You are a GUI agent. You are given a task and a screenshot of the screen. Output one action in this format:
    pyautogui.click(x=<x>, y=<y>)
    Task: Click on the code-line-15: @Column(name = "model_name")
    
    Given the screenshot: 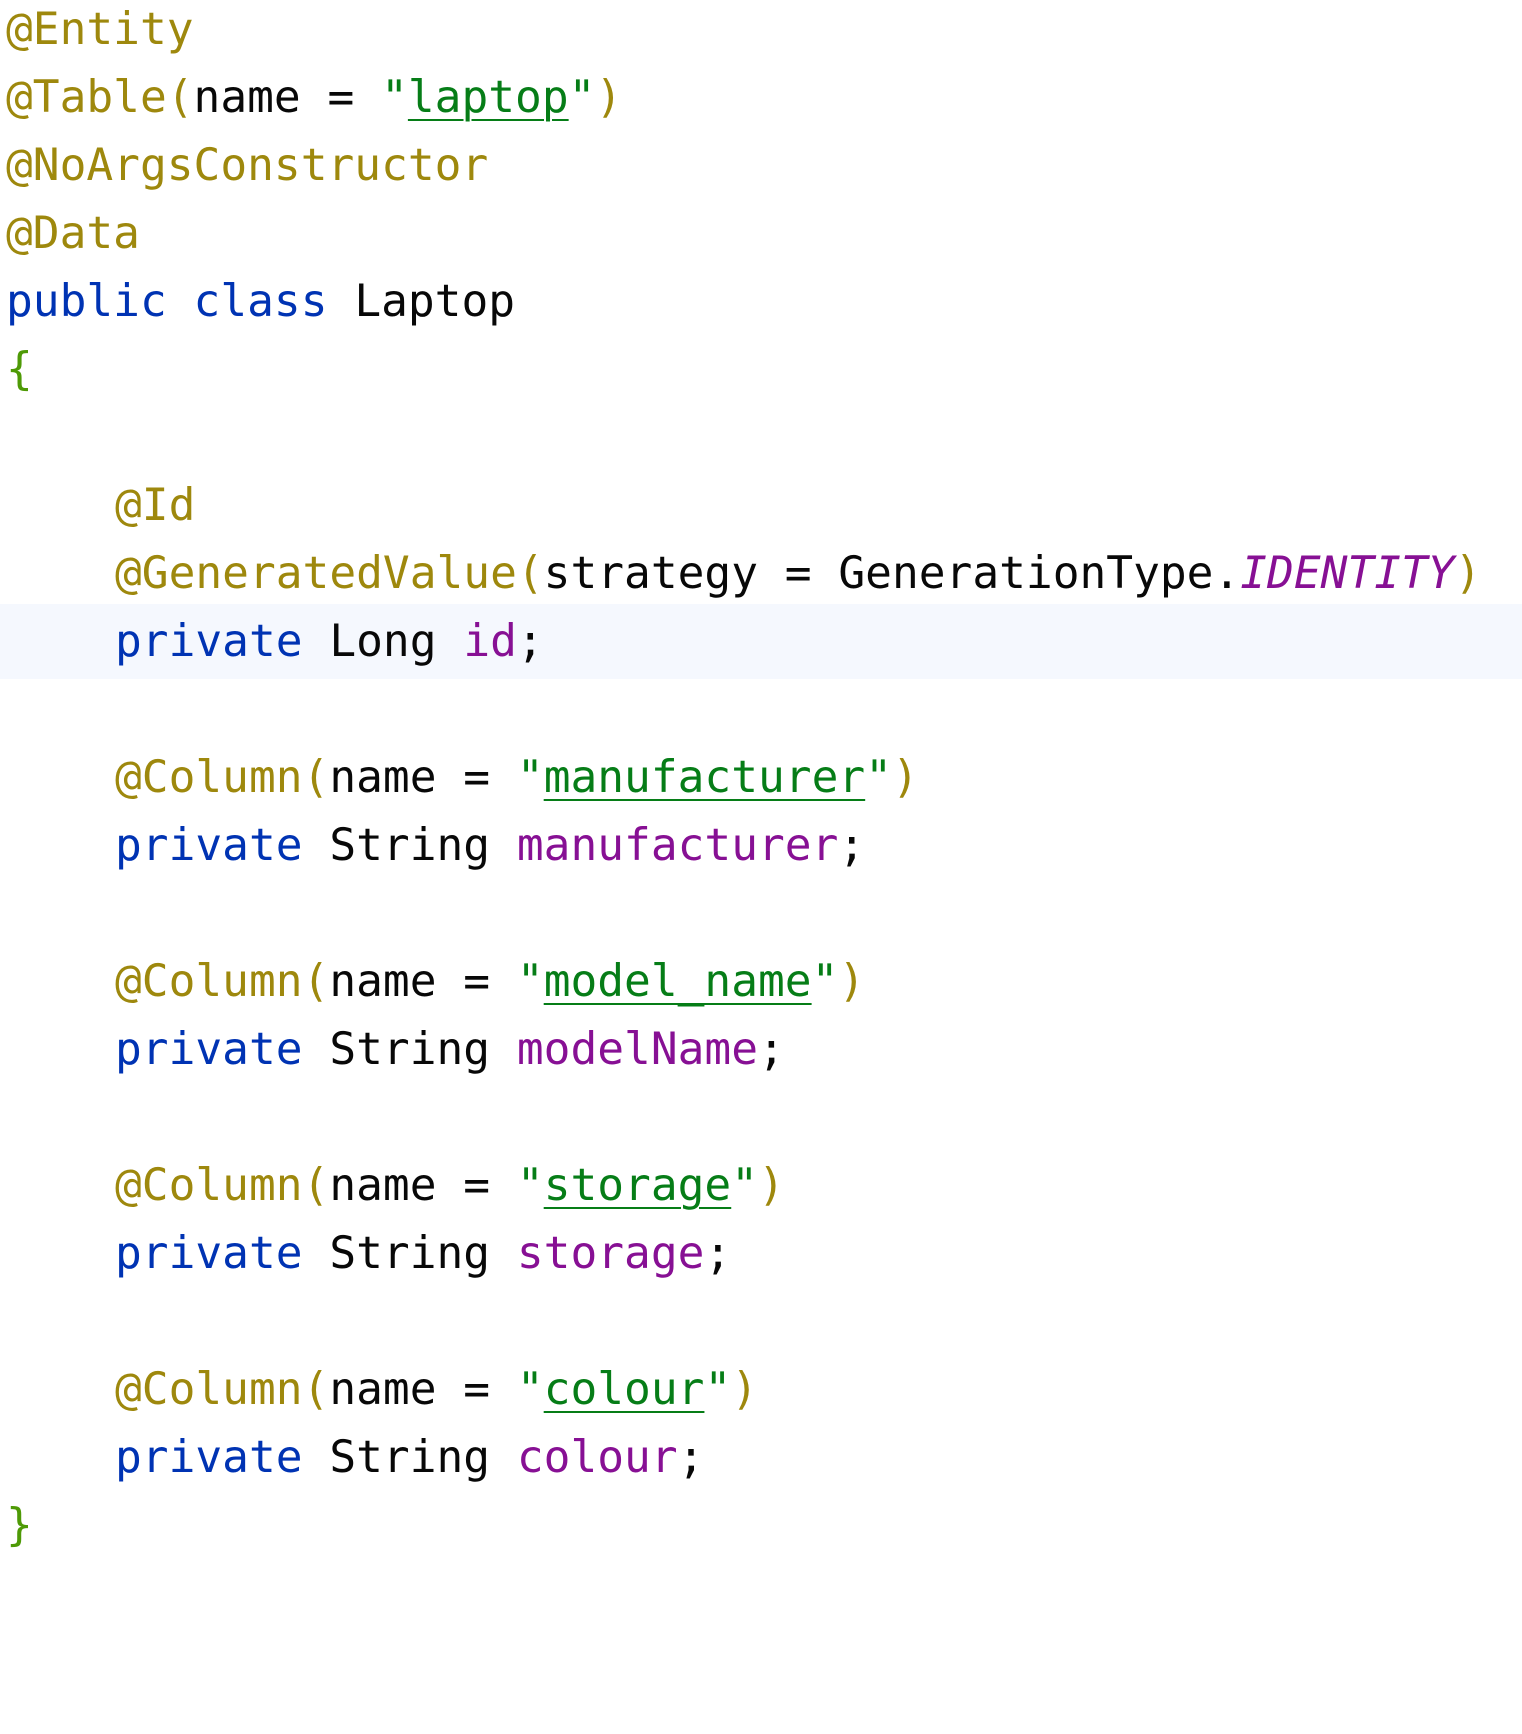 What is the action you would take?
    pyautogui.click(x=761, y=981)
    